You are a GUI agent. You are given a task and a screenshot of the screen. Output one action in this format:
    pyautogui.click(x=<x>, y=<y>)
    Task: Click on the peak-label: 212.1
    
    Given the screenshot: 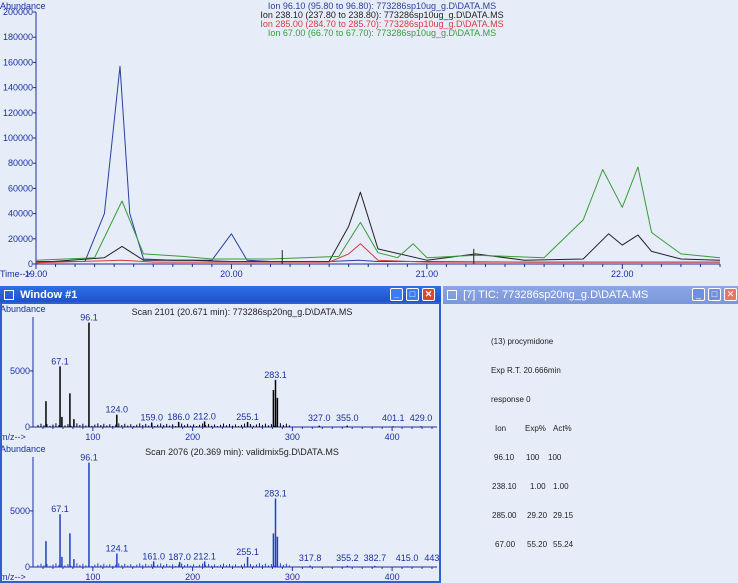 What is the action you would take?
    pyautogui.click(x=204, y=556)
    